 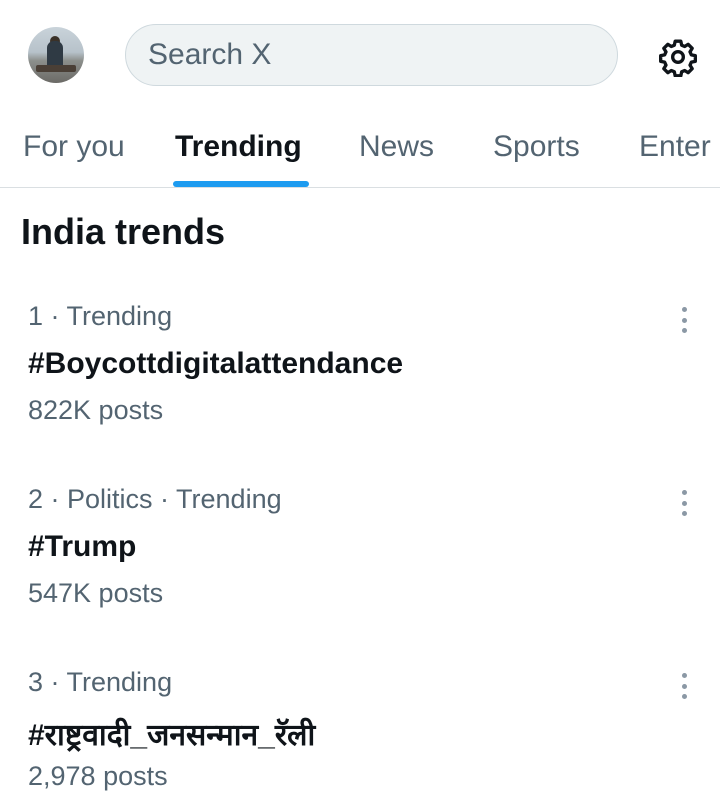 I want to click on trend-post-count: 547K posts, so click(x=96, y=593).